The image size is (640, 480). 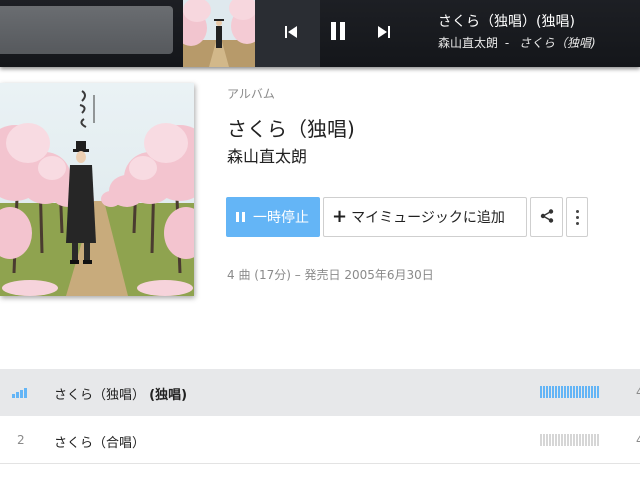 I want to click on playback-controls, so click(x=327, y=33).